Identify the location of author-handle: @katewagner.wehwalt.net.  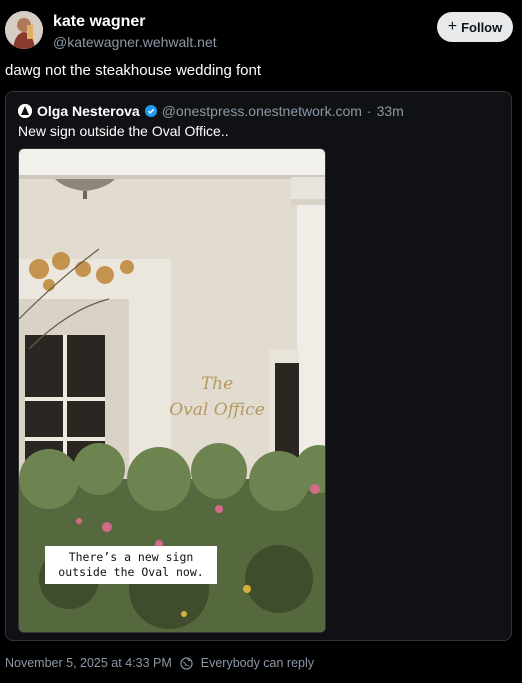
(135, 42).